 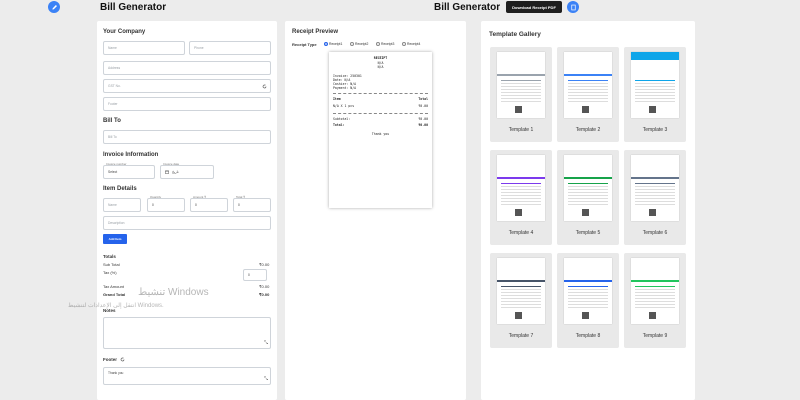 I want to click on gst-input: GST No., so click(x=187, y=86).